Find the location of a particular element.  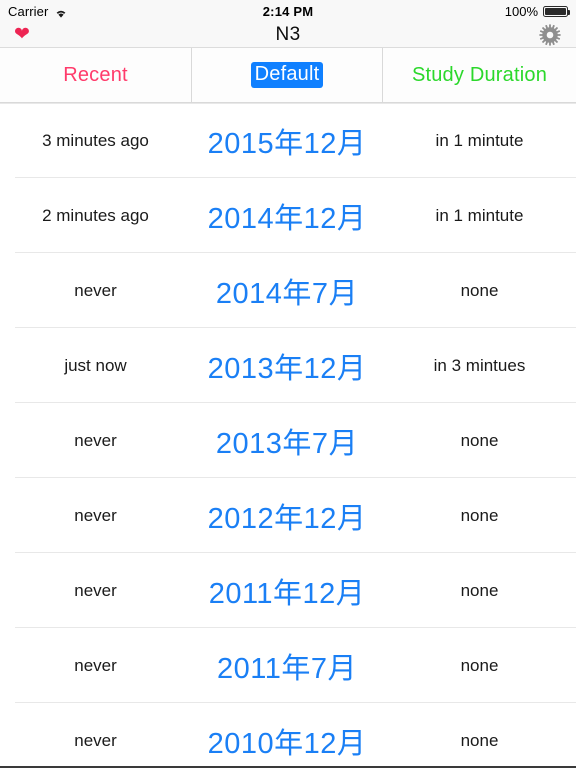

tab-study-duration-label: Study Duration is located at coordinates (479, 74).